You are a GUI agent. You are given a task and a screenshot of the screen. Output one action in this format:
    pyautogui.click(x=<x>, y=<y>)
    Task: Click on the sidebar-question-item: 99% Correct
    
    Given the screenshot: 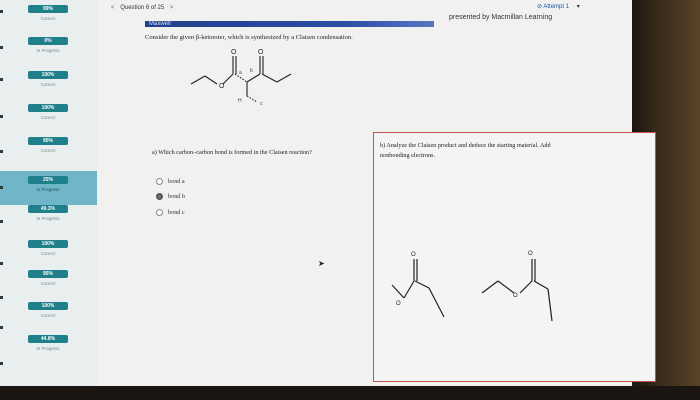 What is the action you would take?
    pyautogui.click(x=48, y=17)
    